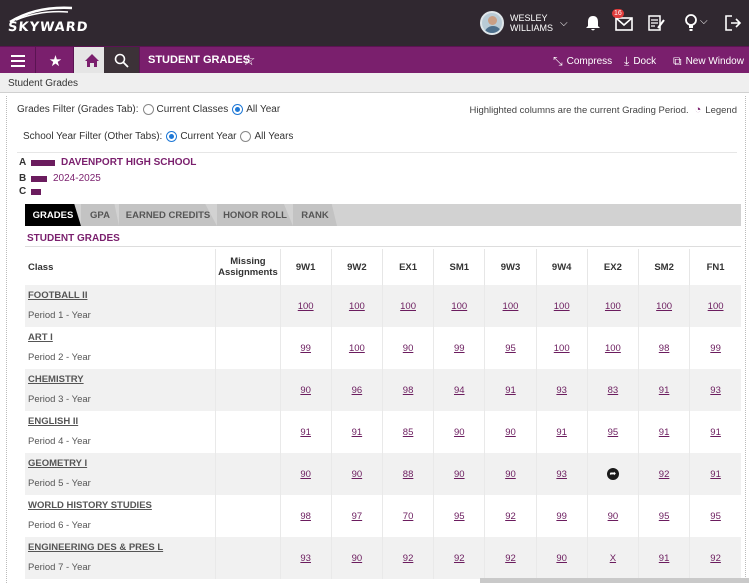 The height and width of the screenshot is (583, 749). What do you see at coordinates (691, 23) in the screenshot?
I see `help-icon` at bounding box center [691, 23].